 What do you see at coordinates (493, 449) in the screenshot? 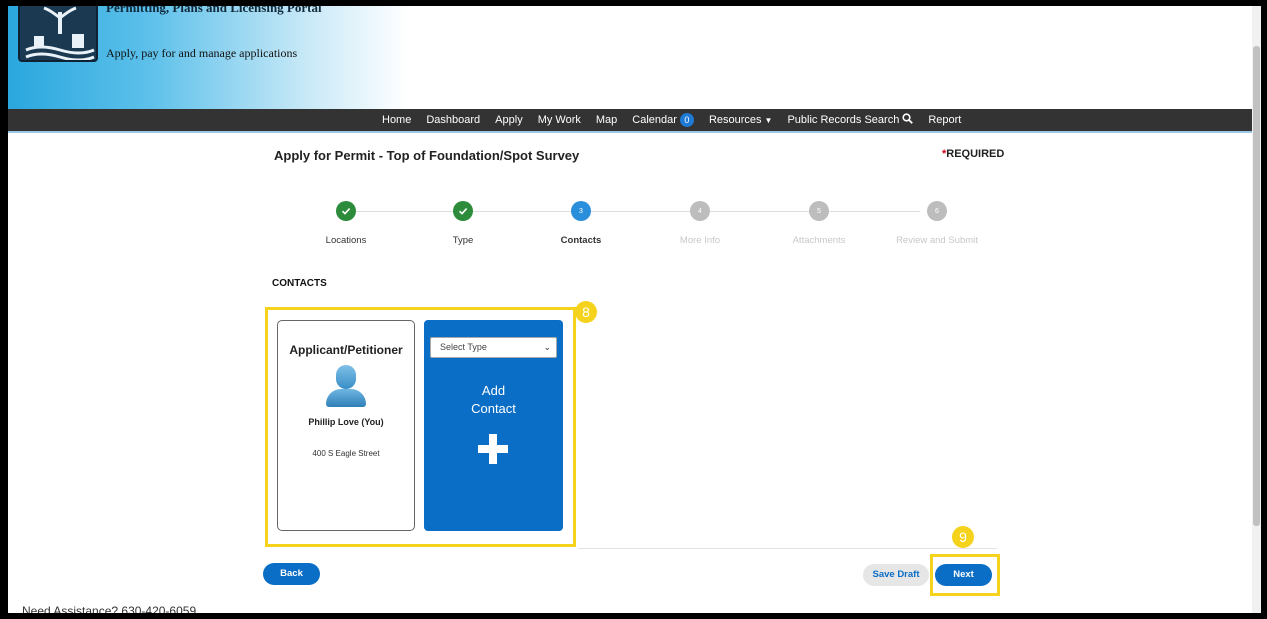
I see `plus-icon` at bounding box center [493, 449].